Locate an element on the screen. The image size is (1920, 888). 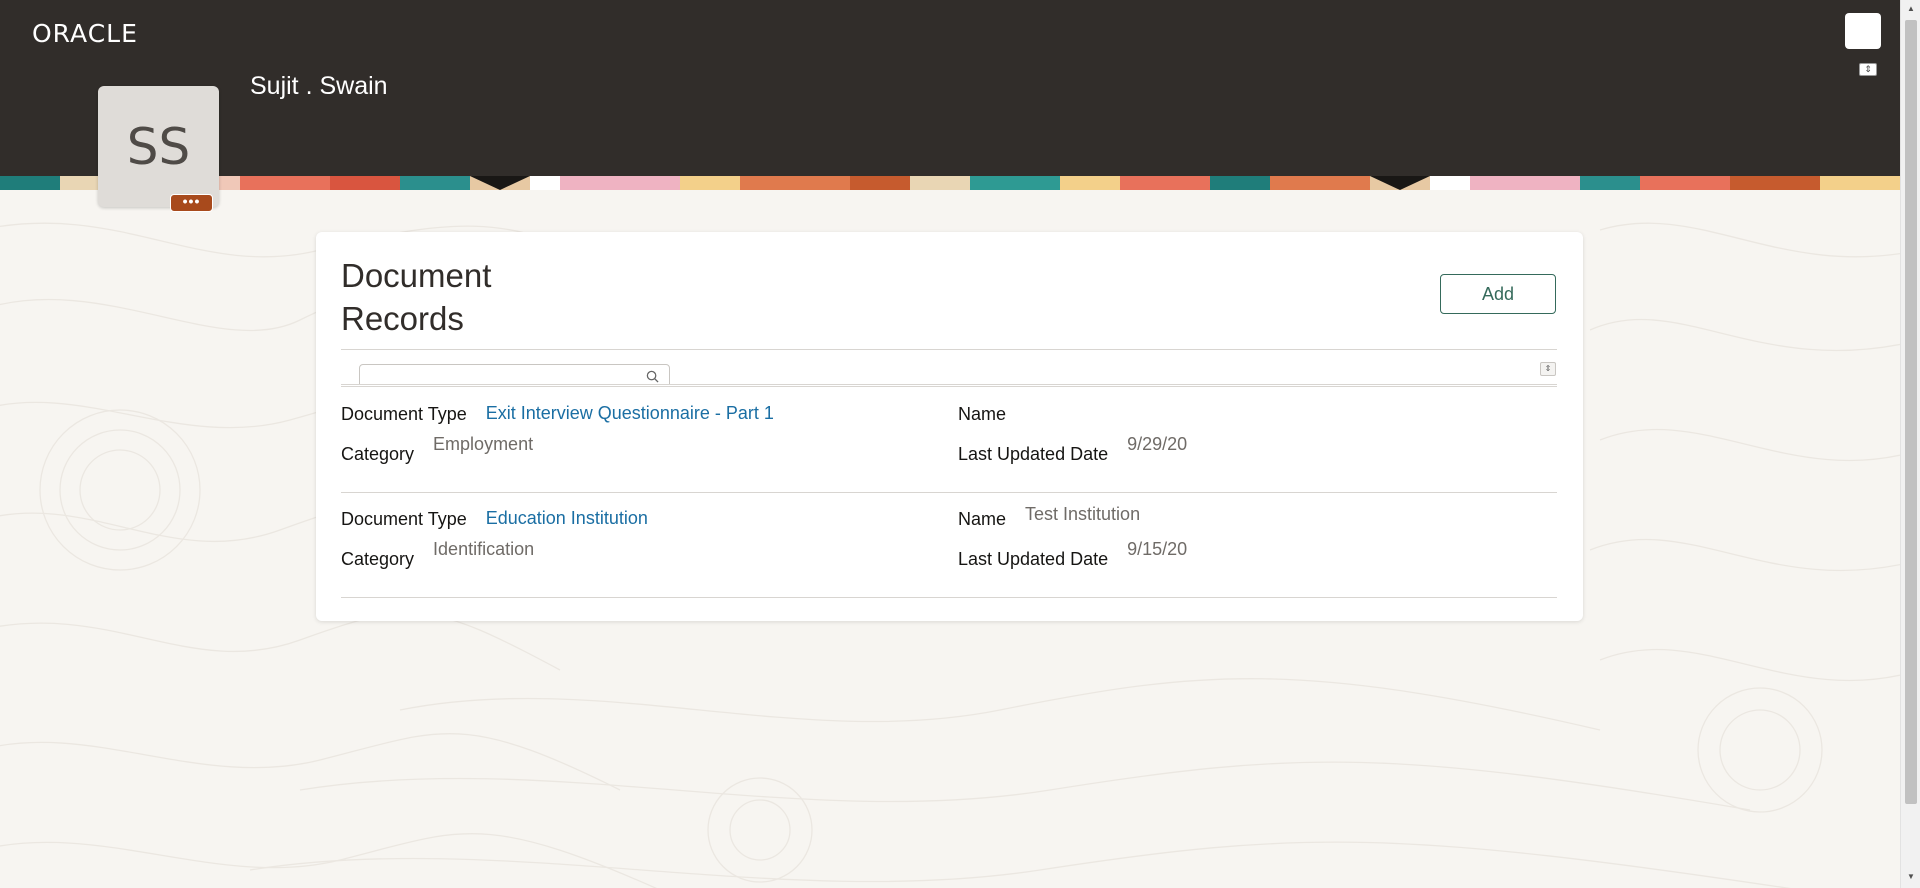
category-field: Category Employment is located at coordinates (437, 449).